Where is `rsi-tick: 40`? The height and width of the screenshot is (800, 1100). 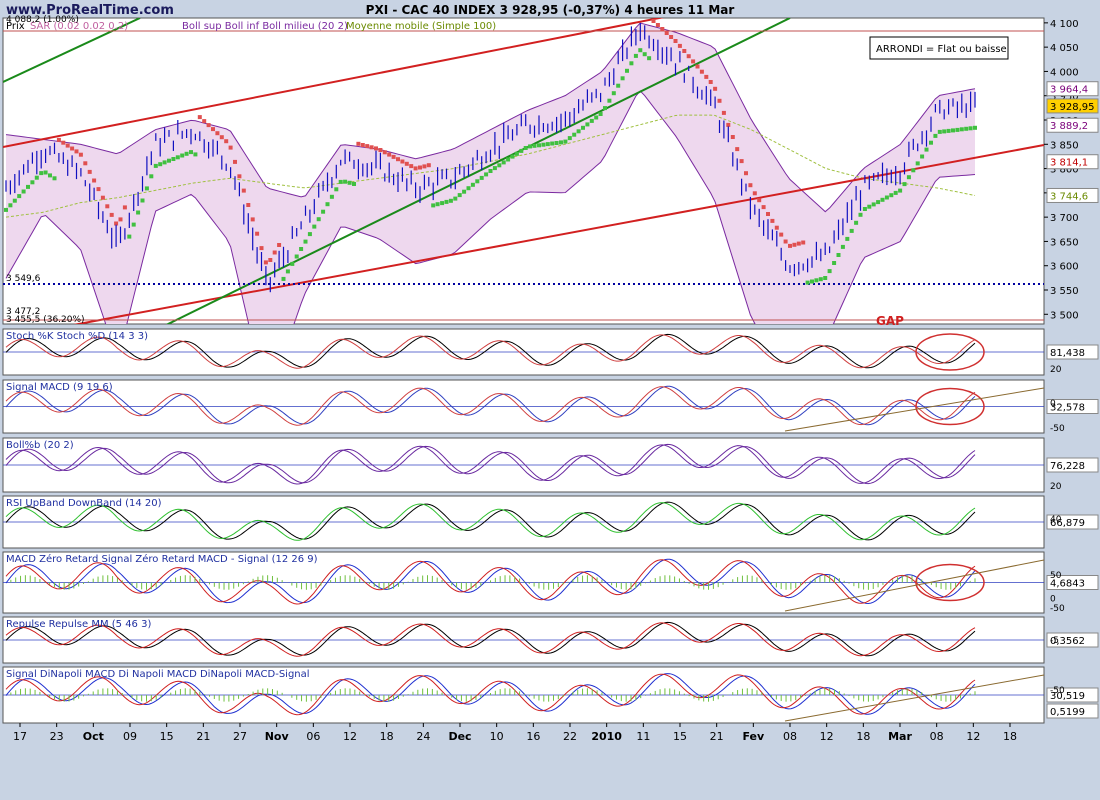
rsi-tick: 40 is located at coordinates (1056, 520).